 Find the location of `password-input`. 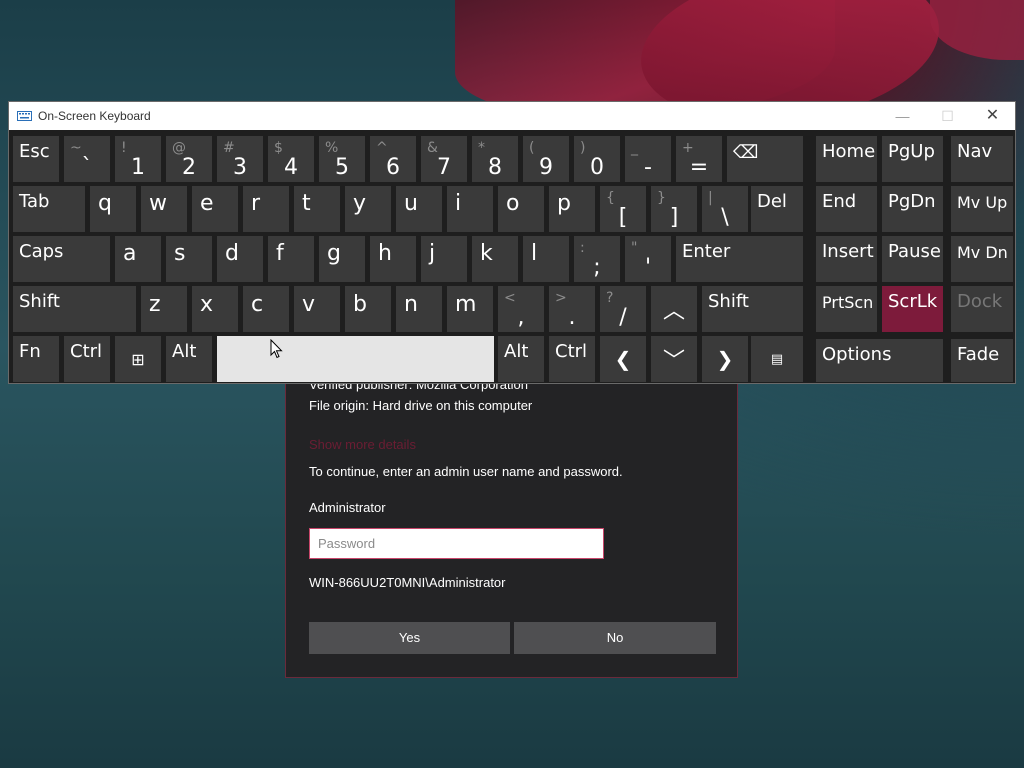

password-input is located at coordinates (456, 543).